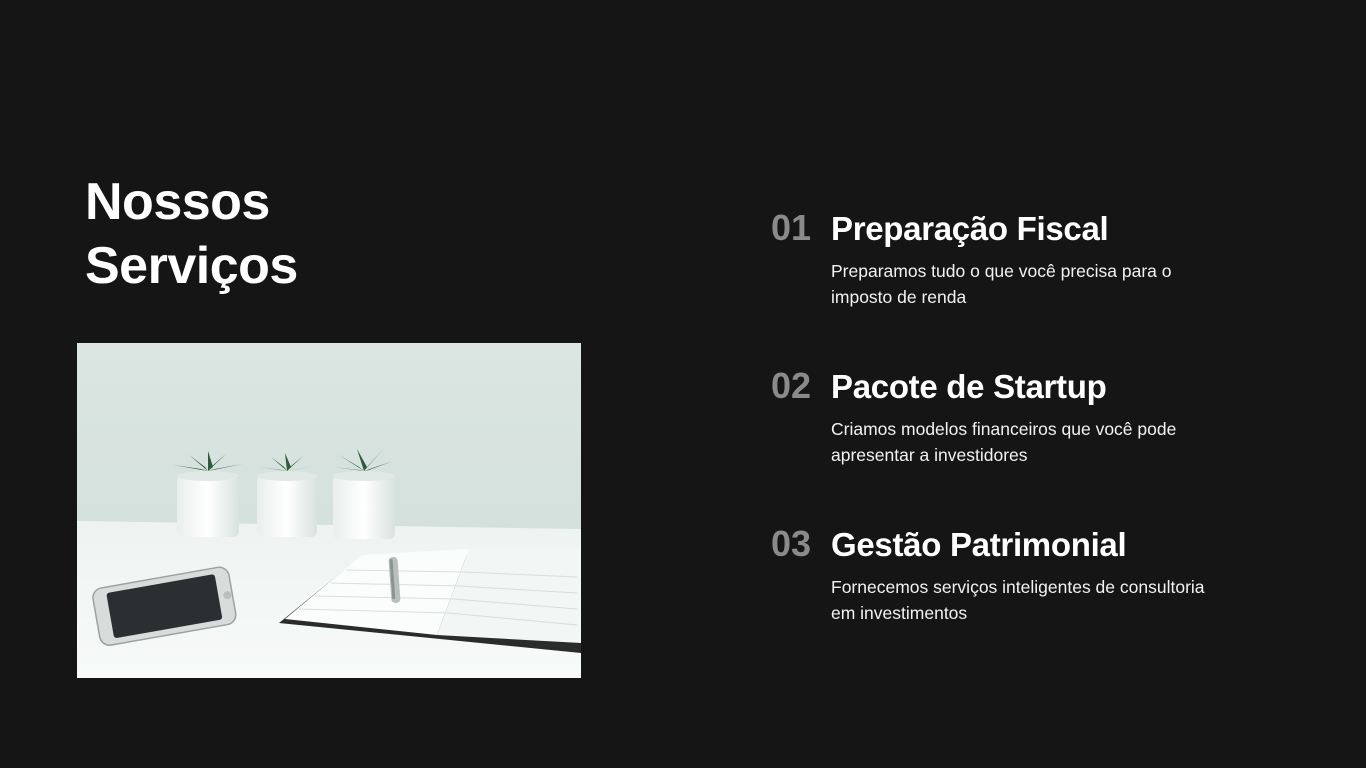  What do you see at coordinates (969, 386) in the screenshot?
I see `service-title: Pacote de Startup` at bounding box center [969, 386].